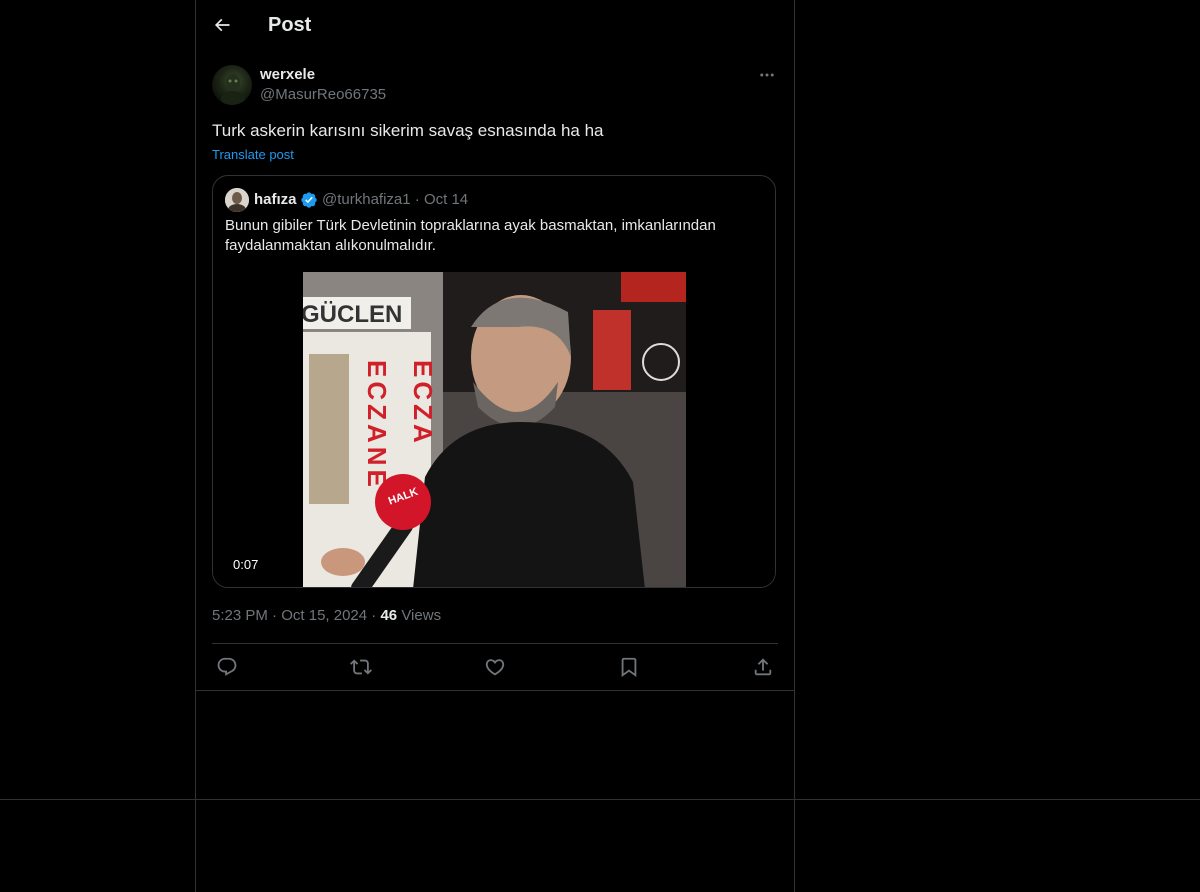 Image resolution: width=1200 pixels, height=892 pixels. I want to click on author-name: werxele, so click(287, 74).